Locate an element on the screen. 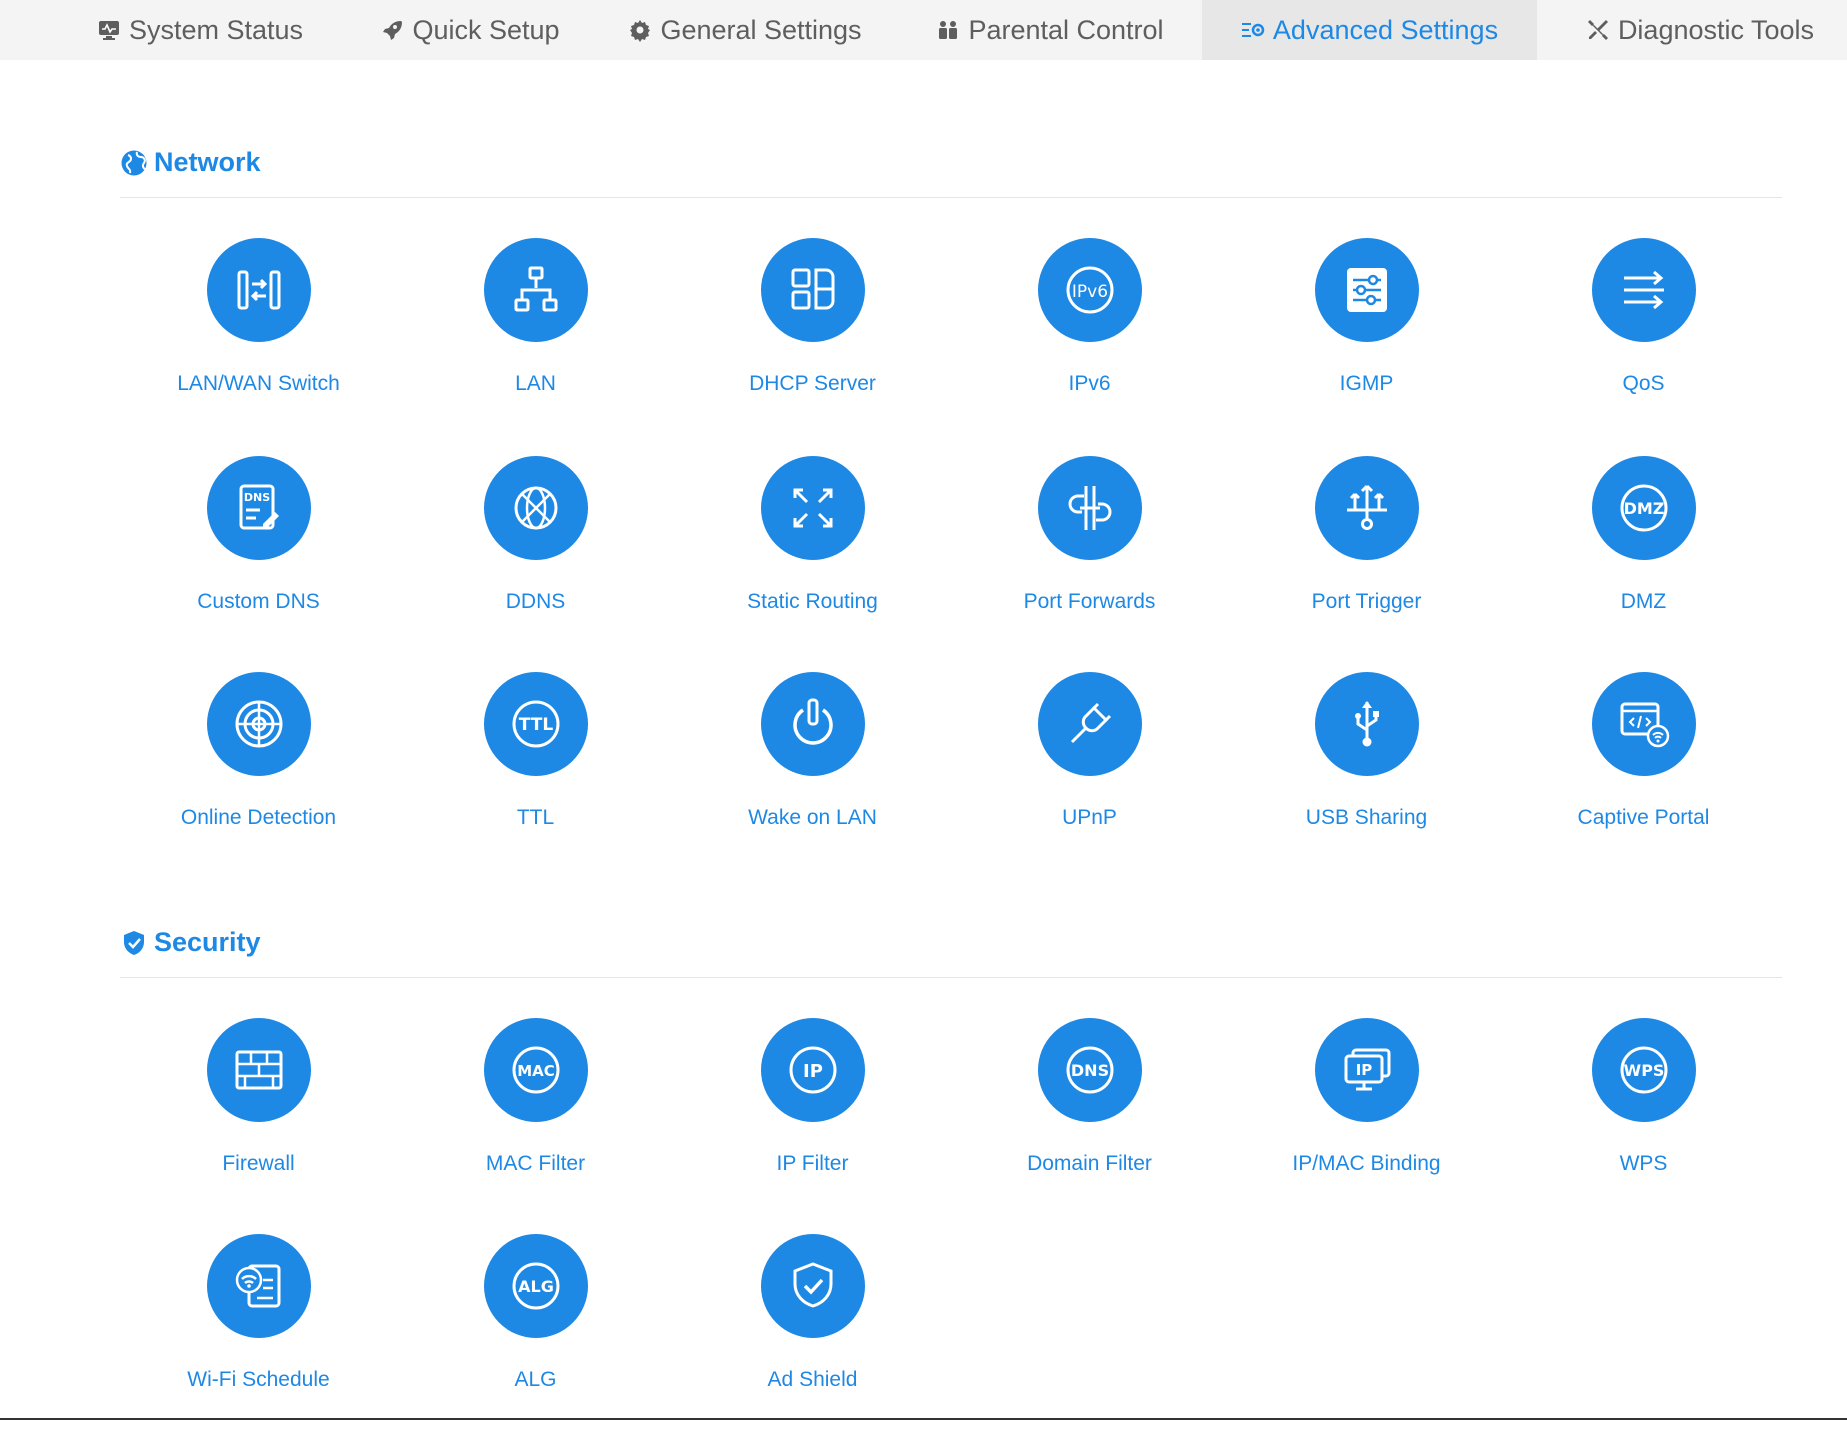 The height and width of the screenshot is (1434, 1847). network-item-dhcp-server: DHCP Server is located at coordinates (812, 338).